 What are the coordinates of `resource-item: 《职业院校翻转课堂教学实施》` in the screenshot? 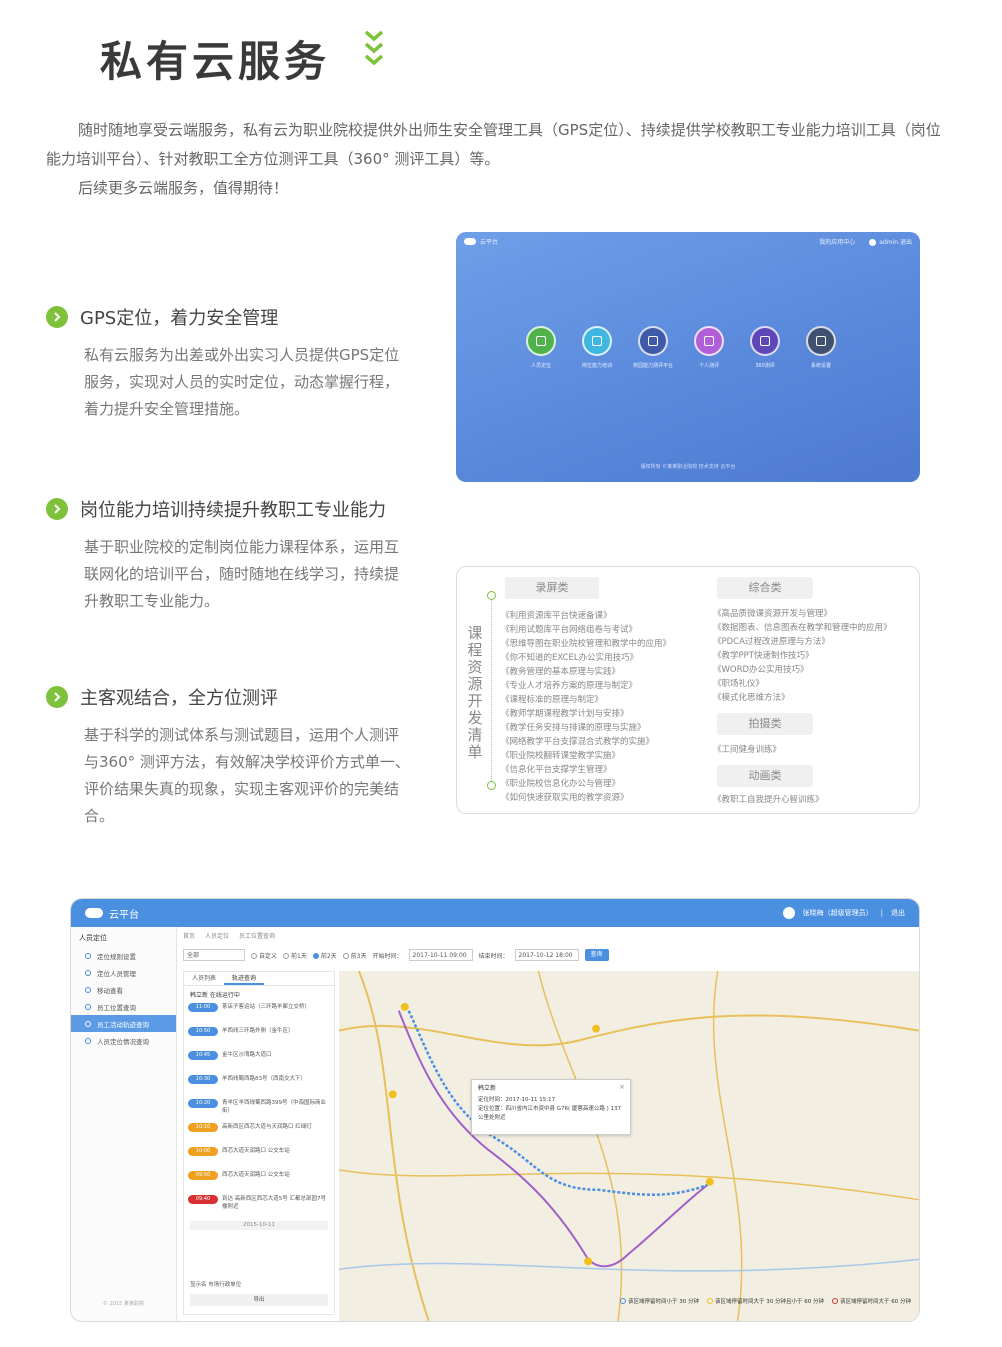 It's located at (561, 756).